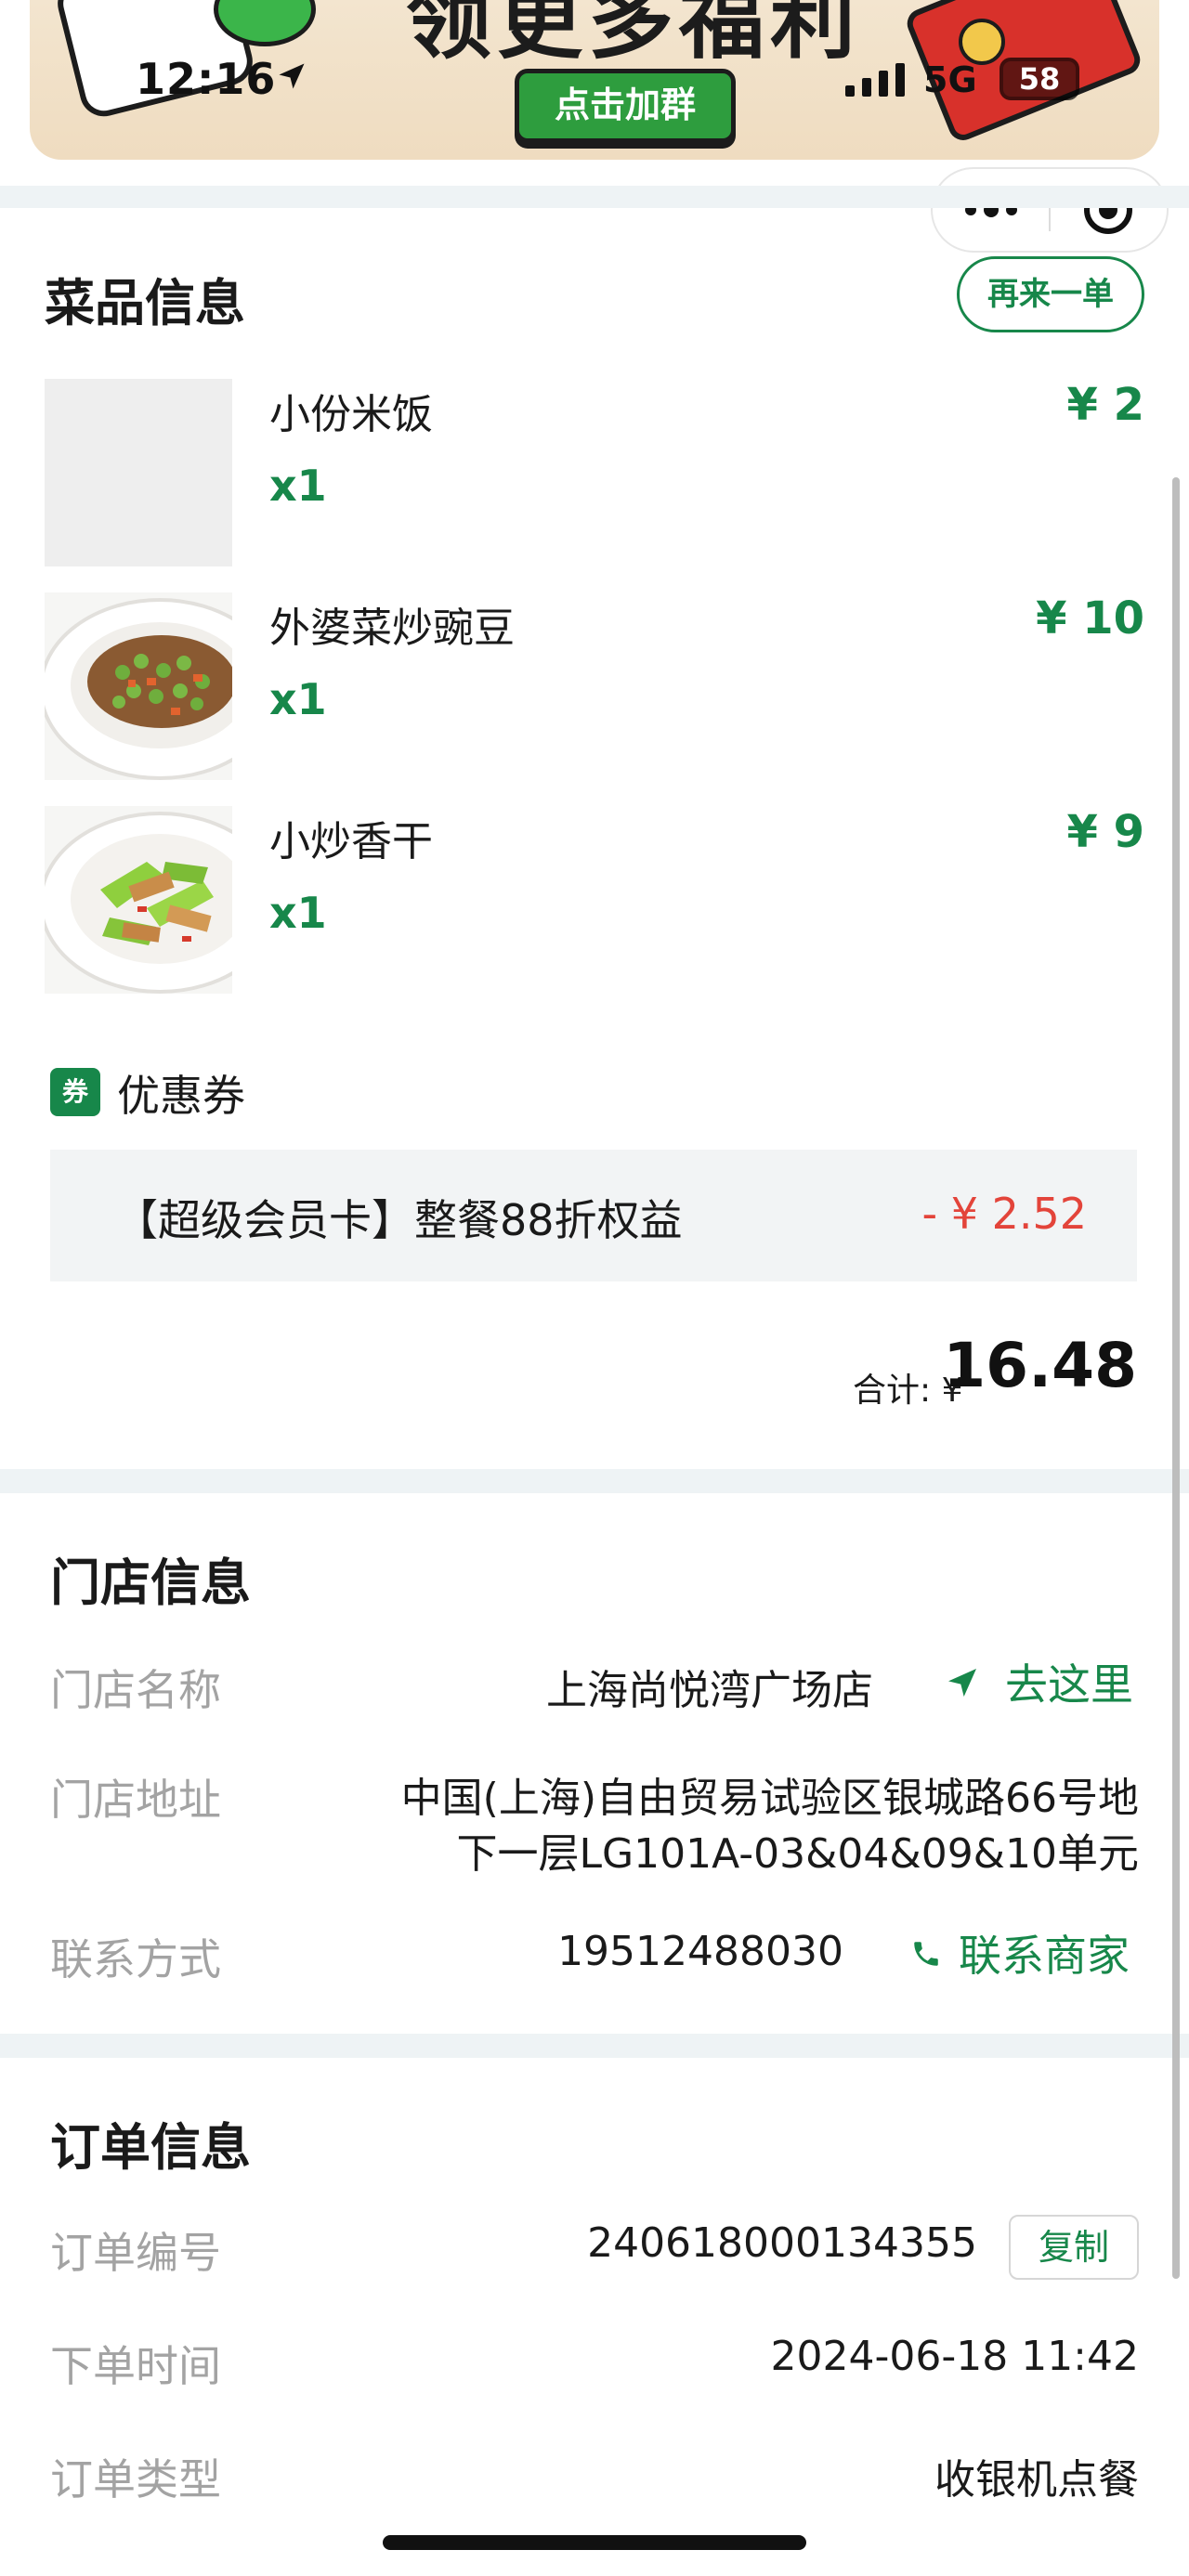 This screenshot has height=2576, width=1189. Describe the element at coordinates (75, 1092) in the screenshot. I see `coupon-icon: 券` at that location.